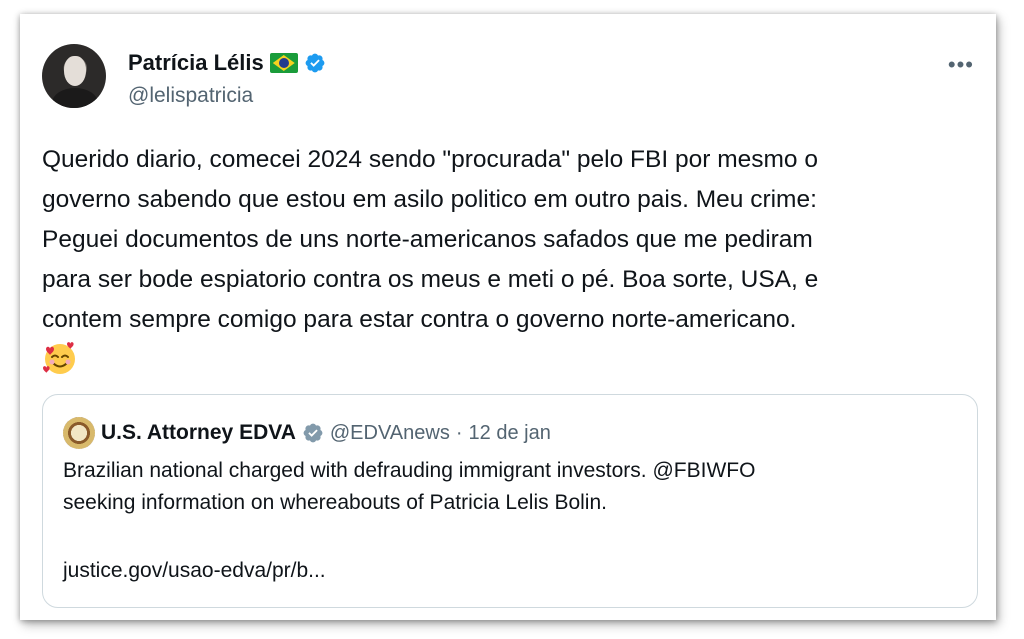  I want to click on quoted-tweet-date: 12 de jan, so click(510, 433).